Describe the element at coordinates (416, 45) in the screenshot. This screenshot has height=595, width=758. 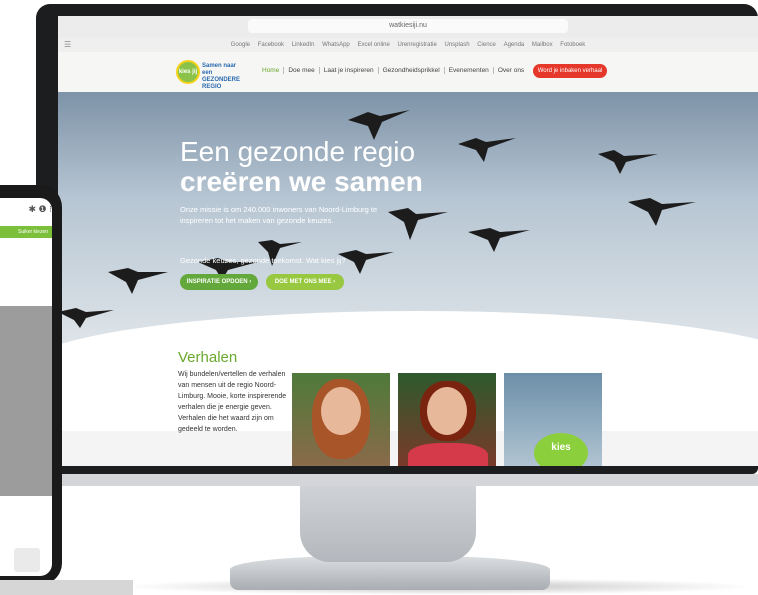
I see `bookmark: Urenregistratie` at that location.